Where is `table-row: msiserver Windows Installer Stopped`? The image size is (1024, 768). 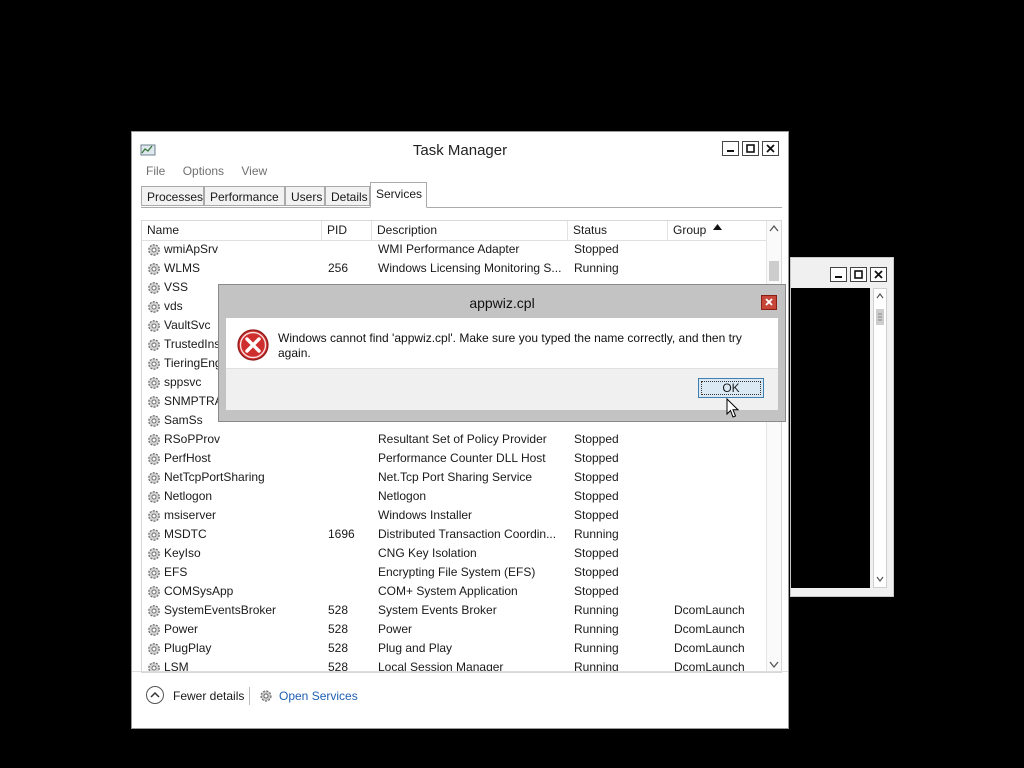
table-row: msiserver Windows Installer Stopped is located at coordinates (454, 515).